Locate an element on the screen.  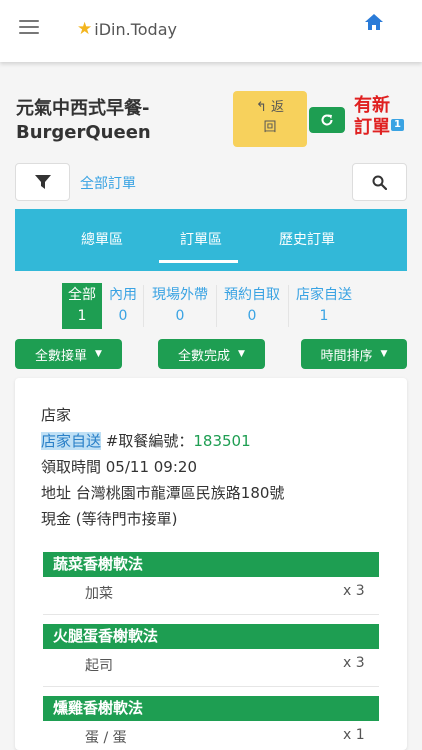
order-source: 店家 is located at coordinates (56, 415).